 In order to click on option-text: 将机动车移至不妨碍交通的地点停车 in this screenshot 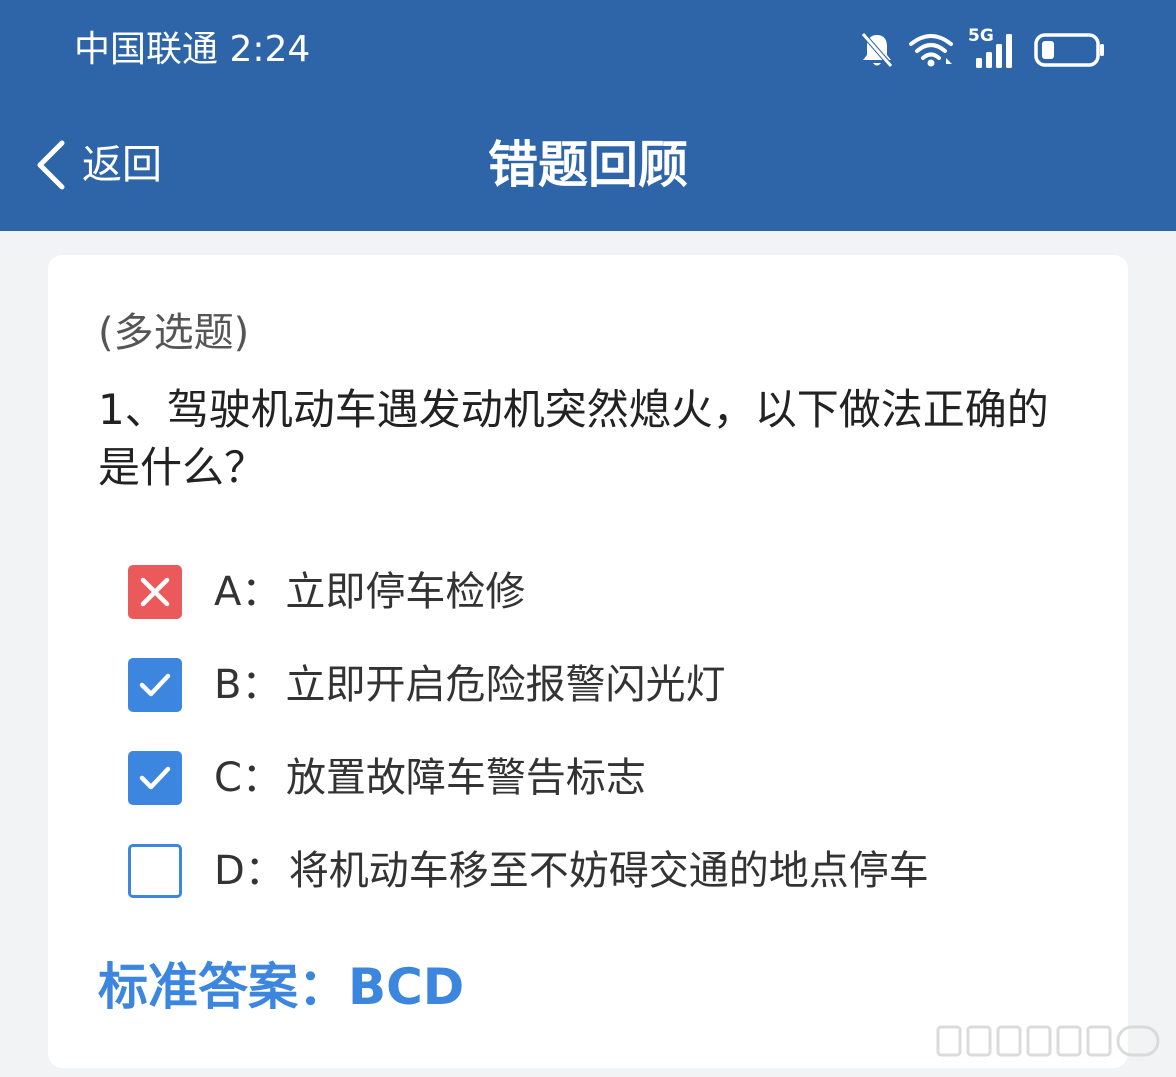, I will do `click(608, 870)`.